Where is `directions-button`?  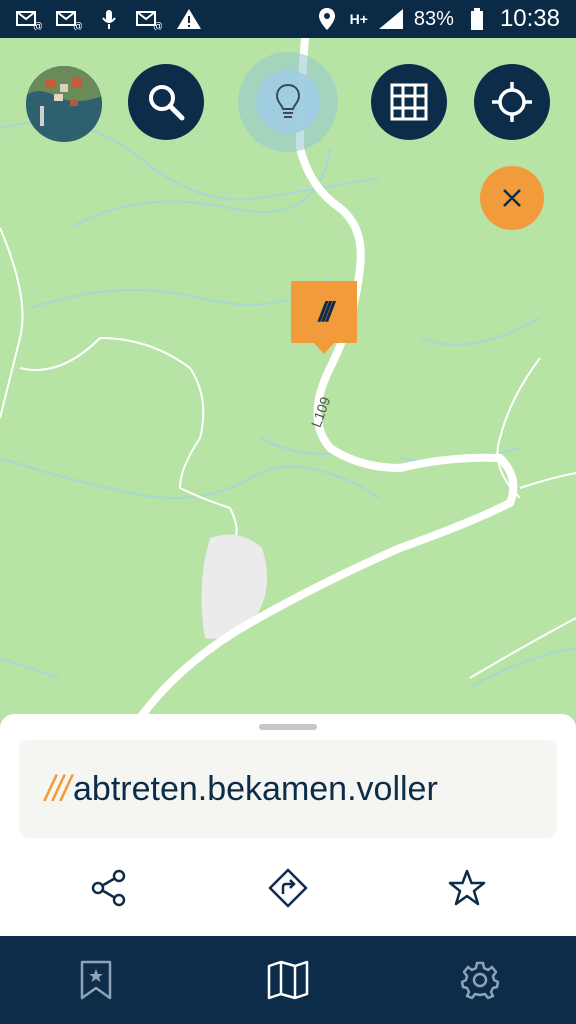 directions-button is located at coordinates (288, 888).